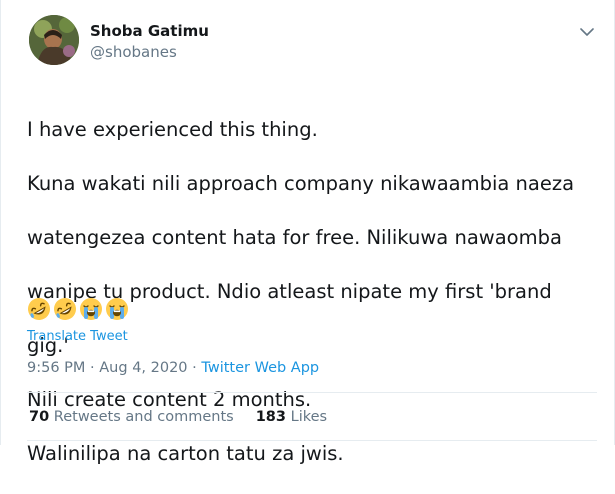 Image resolution: width=615 pixels, height=494 pixels. Describe the element at coordinates (260, 368) in the screenshot. I see `tweet-source-link: Twitter Web App` at that location.